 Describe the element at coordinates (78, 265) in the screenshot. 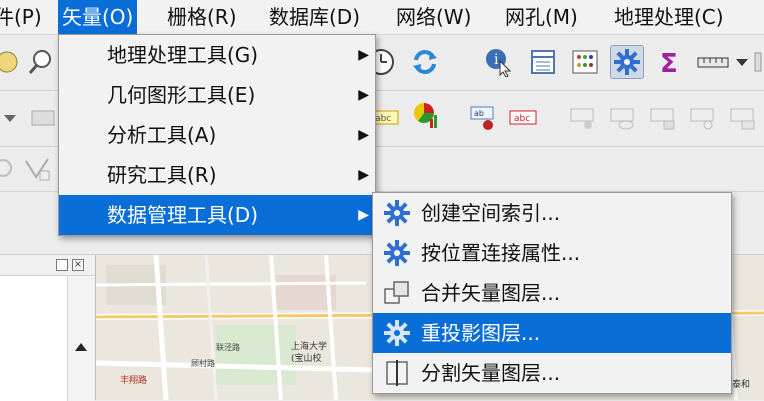

I see `close-panel-icon: ×` at that location.